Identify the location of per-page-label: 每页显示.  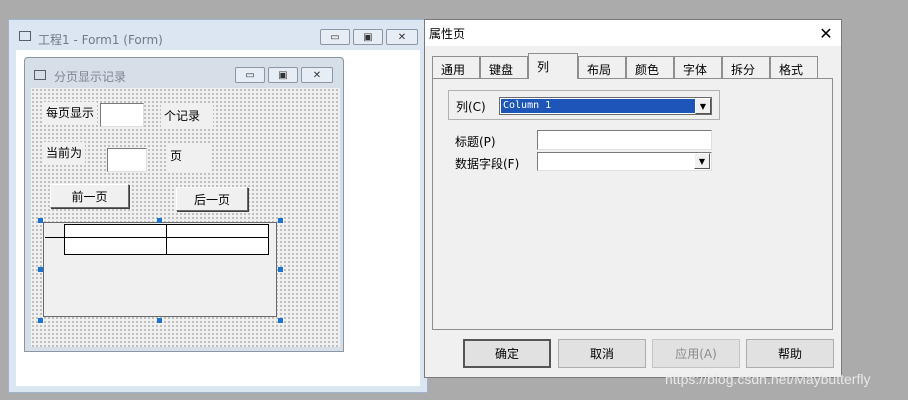
(70, 112).